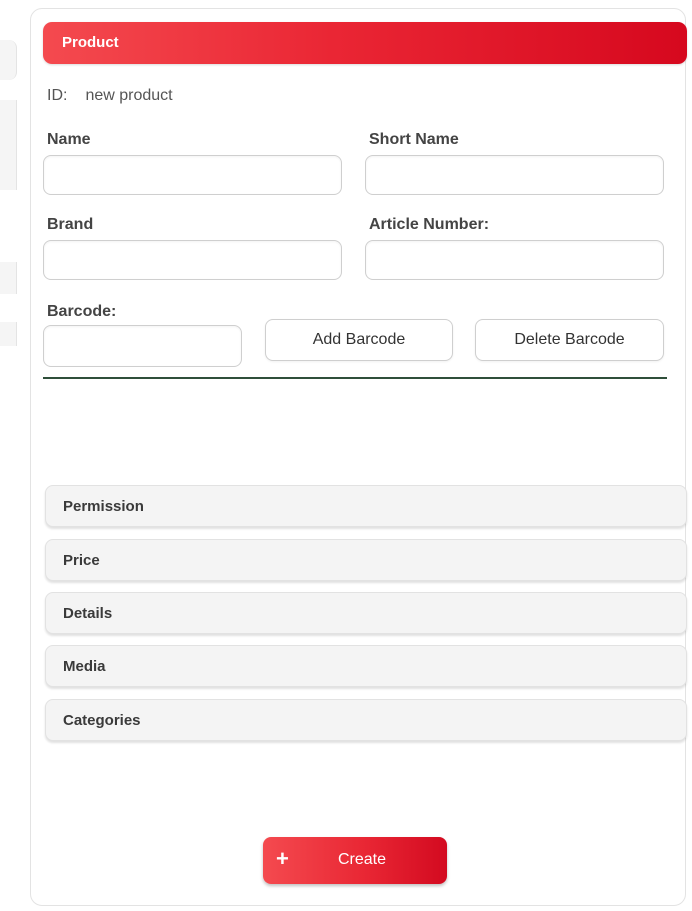 The width and height of the screenshot is (692, 911). What do you see at coordinates (88, 613) in the screenshot?
I see `accordion-label: Details` at bounding box center [88, 613].